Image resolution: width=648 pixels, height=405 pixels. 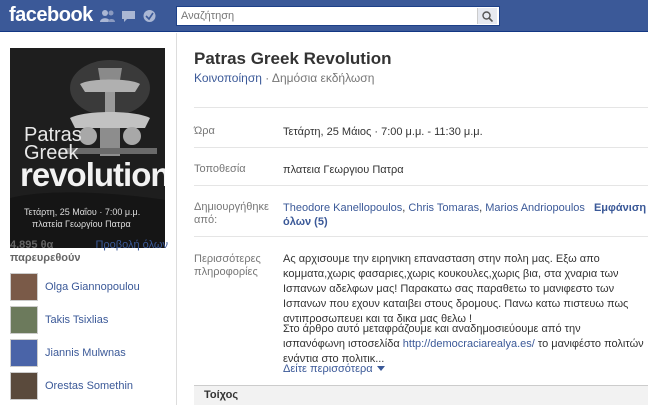 What do you see at coordinates (421, 395) in the screenshot?
I see `wall-header: Τοίχος` at bounding box center [421, 395].